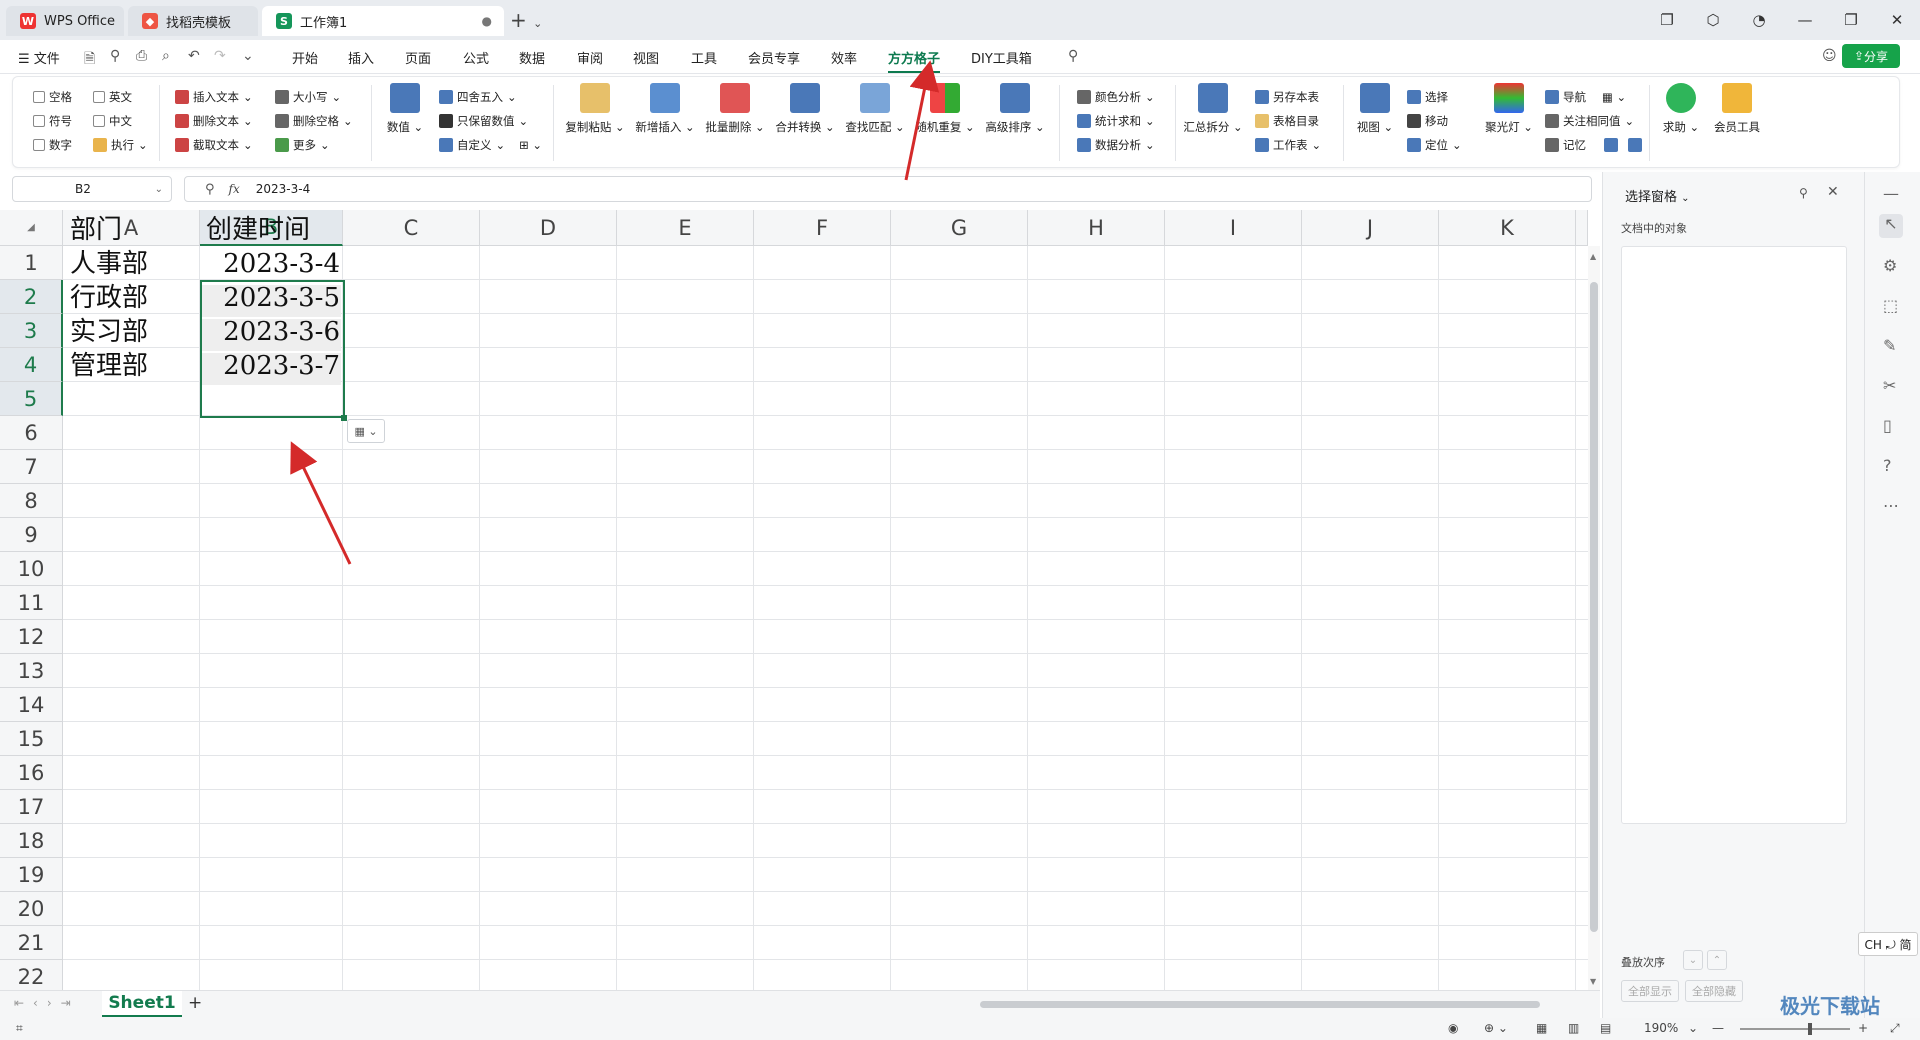 Image resolution: width=1920 pixels, height=1040 pixels. What do you see at coordinates (805, 109) in the screenshot?
I see `merge-convert-button: 合并转换 ⌄` at bounding box center [805, 109].